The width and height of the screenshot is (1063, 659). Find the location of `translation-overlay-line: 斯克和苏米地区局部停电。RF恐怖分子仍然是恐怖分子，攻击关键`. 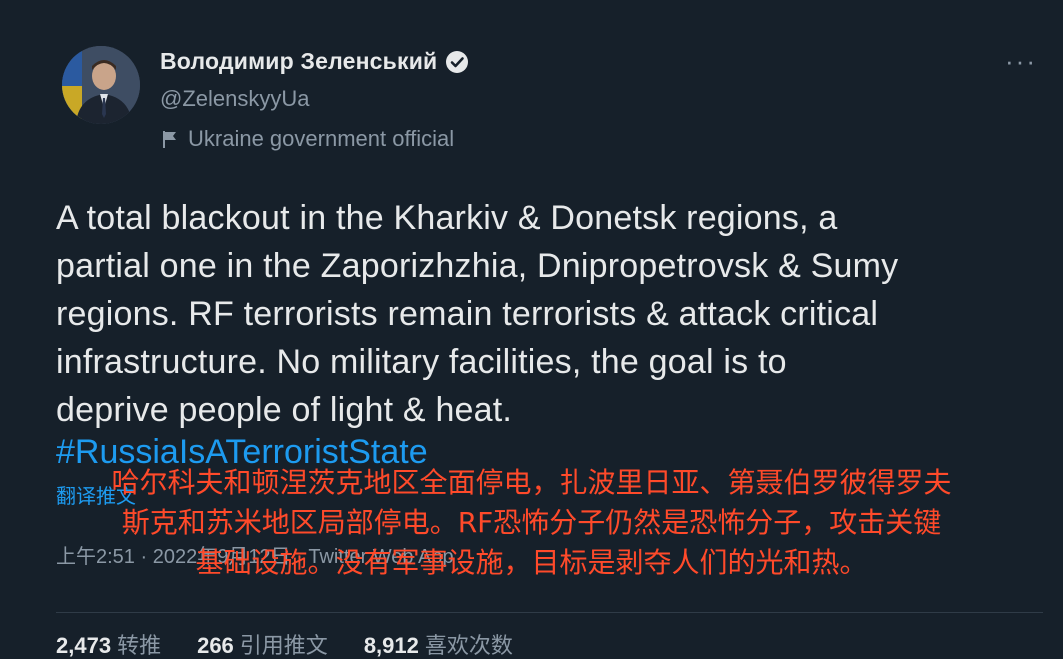

translation-overlay-line: 斯克和苏米地区局部停电。RF恐怖分子仍然是恐怖分子，攻击关键 is located at coordinates (531, 522).